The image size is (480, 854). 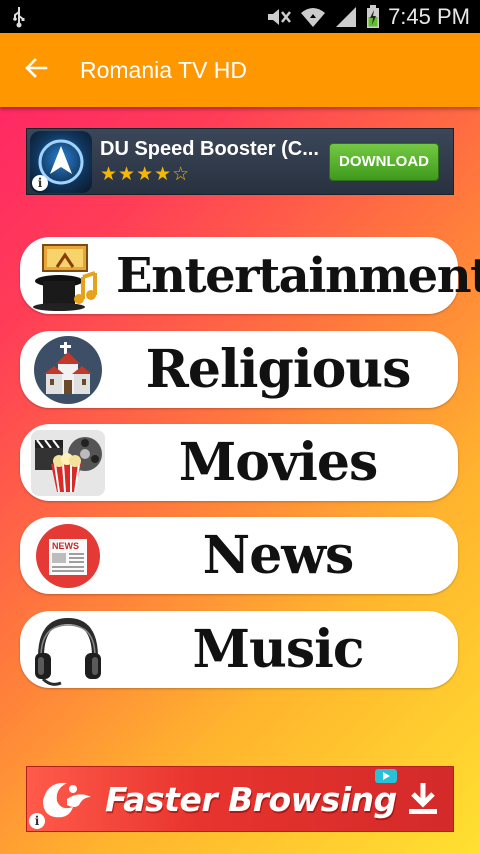 I want to click on status-bar: 7:45 PM, so click(x=240, y=16).